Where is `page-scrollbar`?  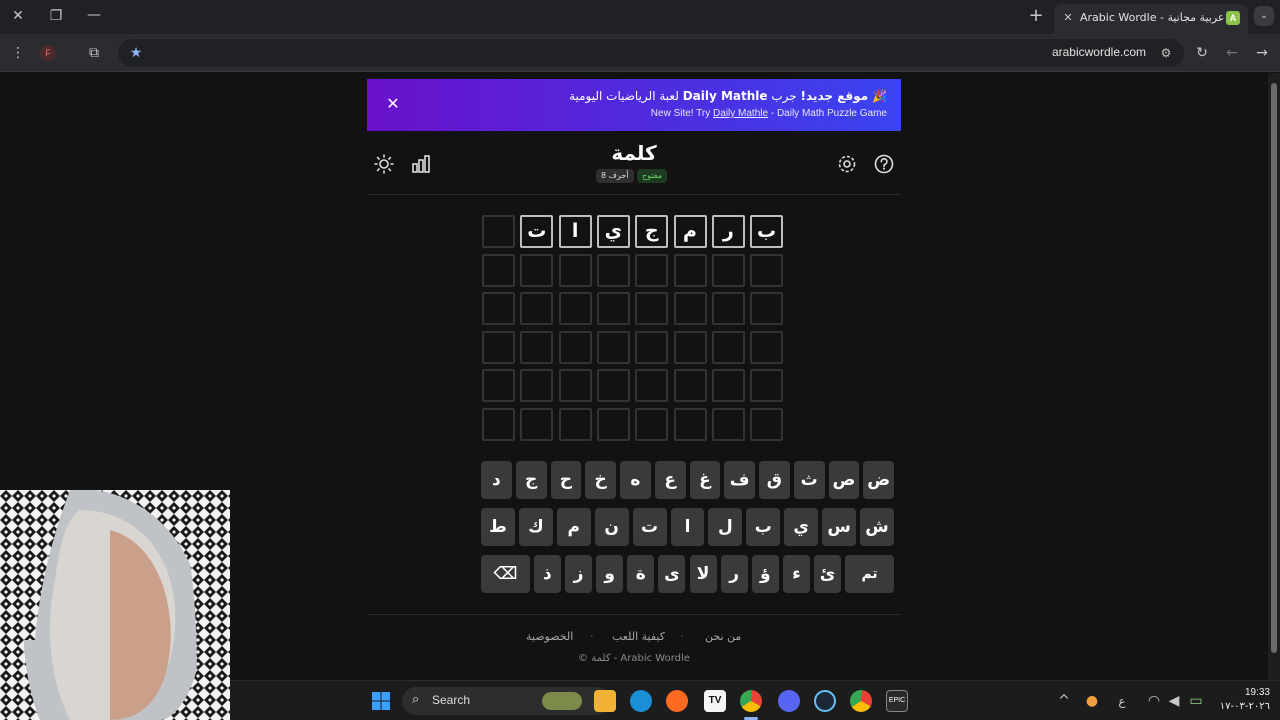
page-scrollbar is located at coordinates (1274, 376).